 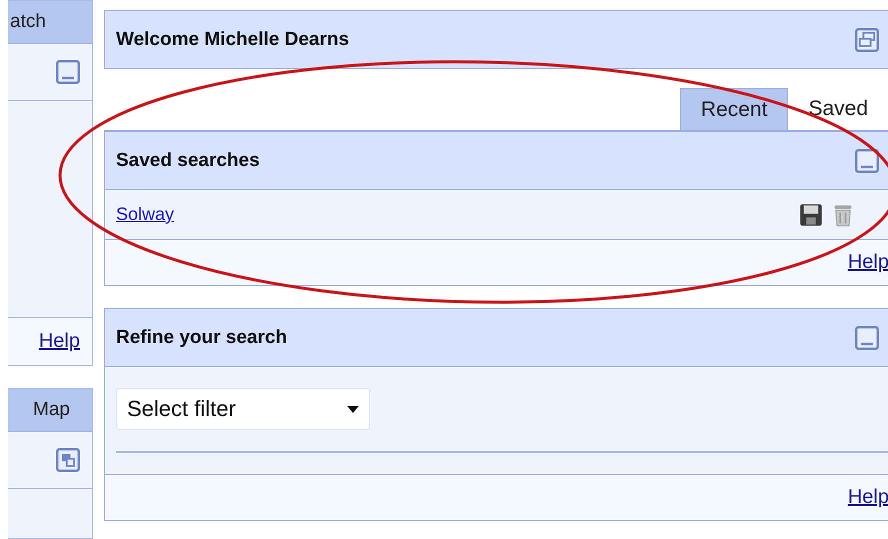 I want to click on panel-title: Refine your search, so click(x=202, y=337).